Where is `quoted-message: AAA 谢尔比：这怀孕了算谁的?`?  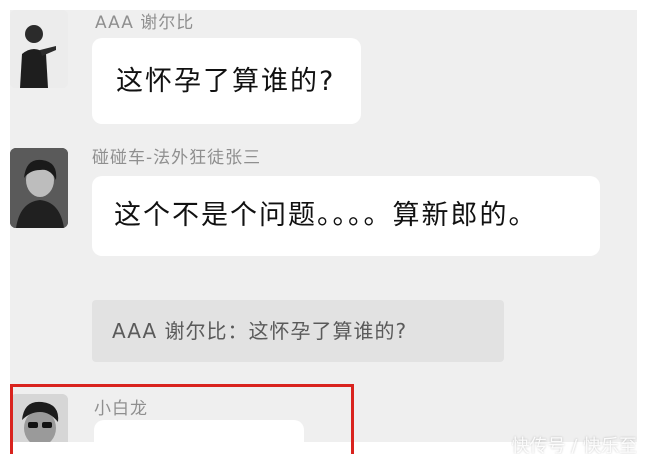 quoted-message: AAA 谢尔比：这怀孕了算谁的? is located at coordinates (298, 331).